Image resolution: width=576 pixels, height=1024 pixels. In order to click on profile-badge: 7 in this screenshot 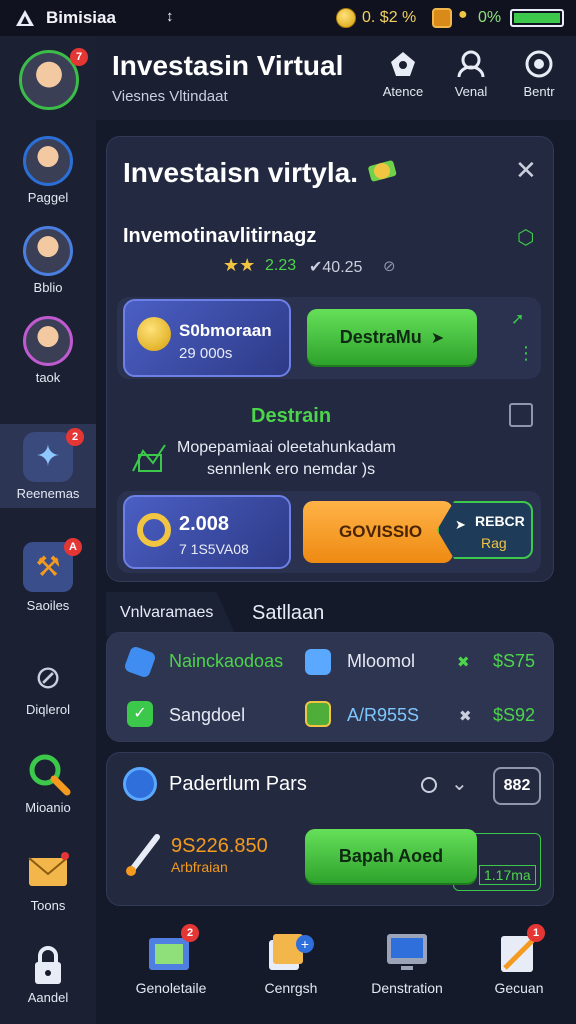, I will do `click(79, 57)`.